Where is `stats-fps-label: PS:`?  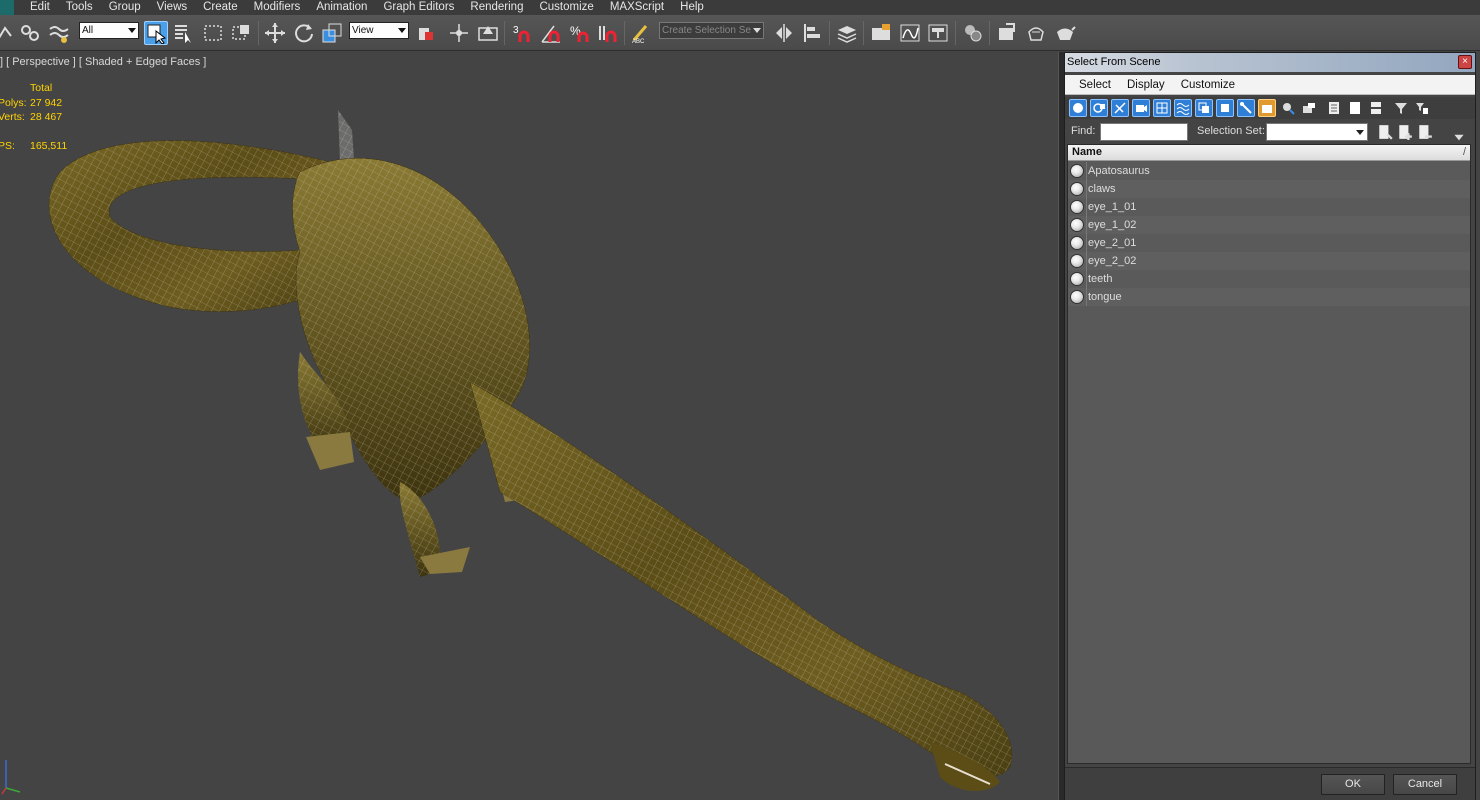 stats-fps-label: PS: is located at coordinates (7, 146).